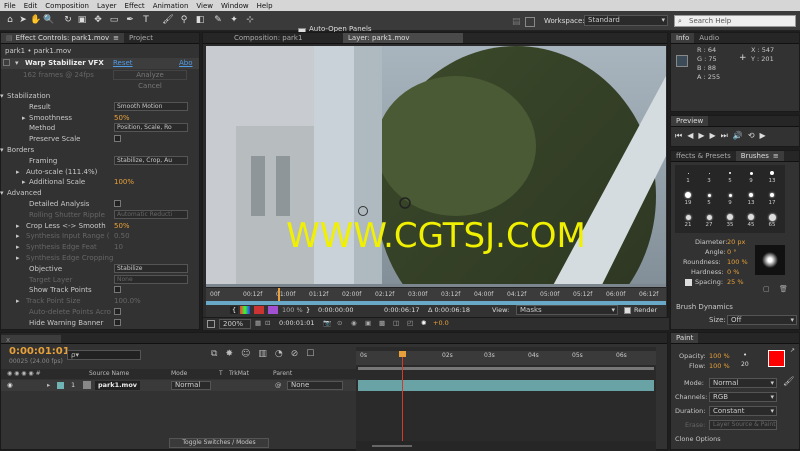  Describe the element at coordinates (151, 160) in the screenshot. I see `property-select: Stabilize, Crop, Au` at that location.